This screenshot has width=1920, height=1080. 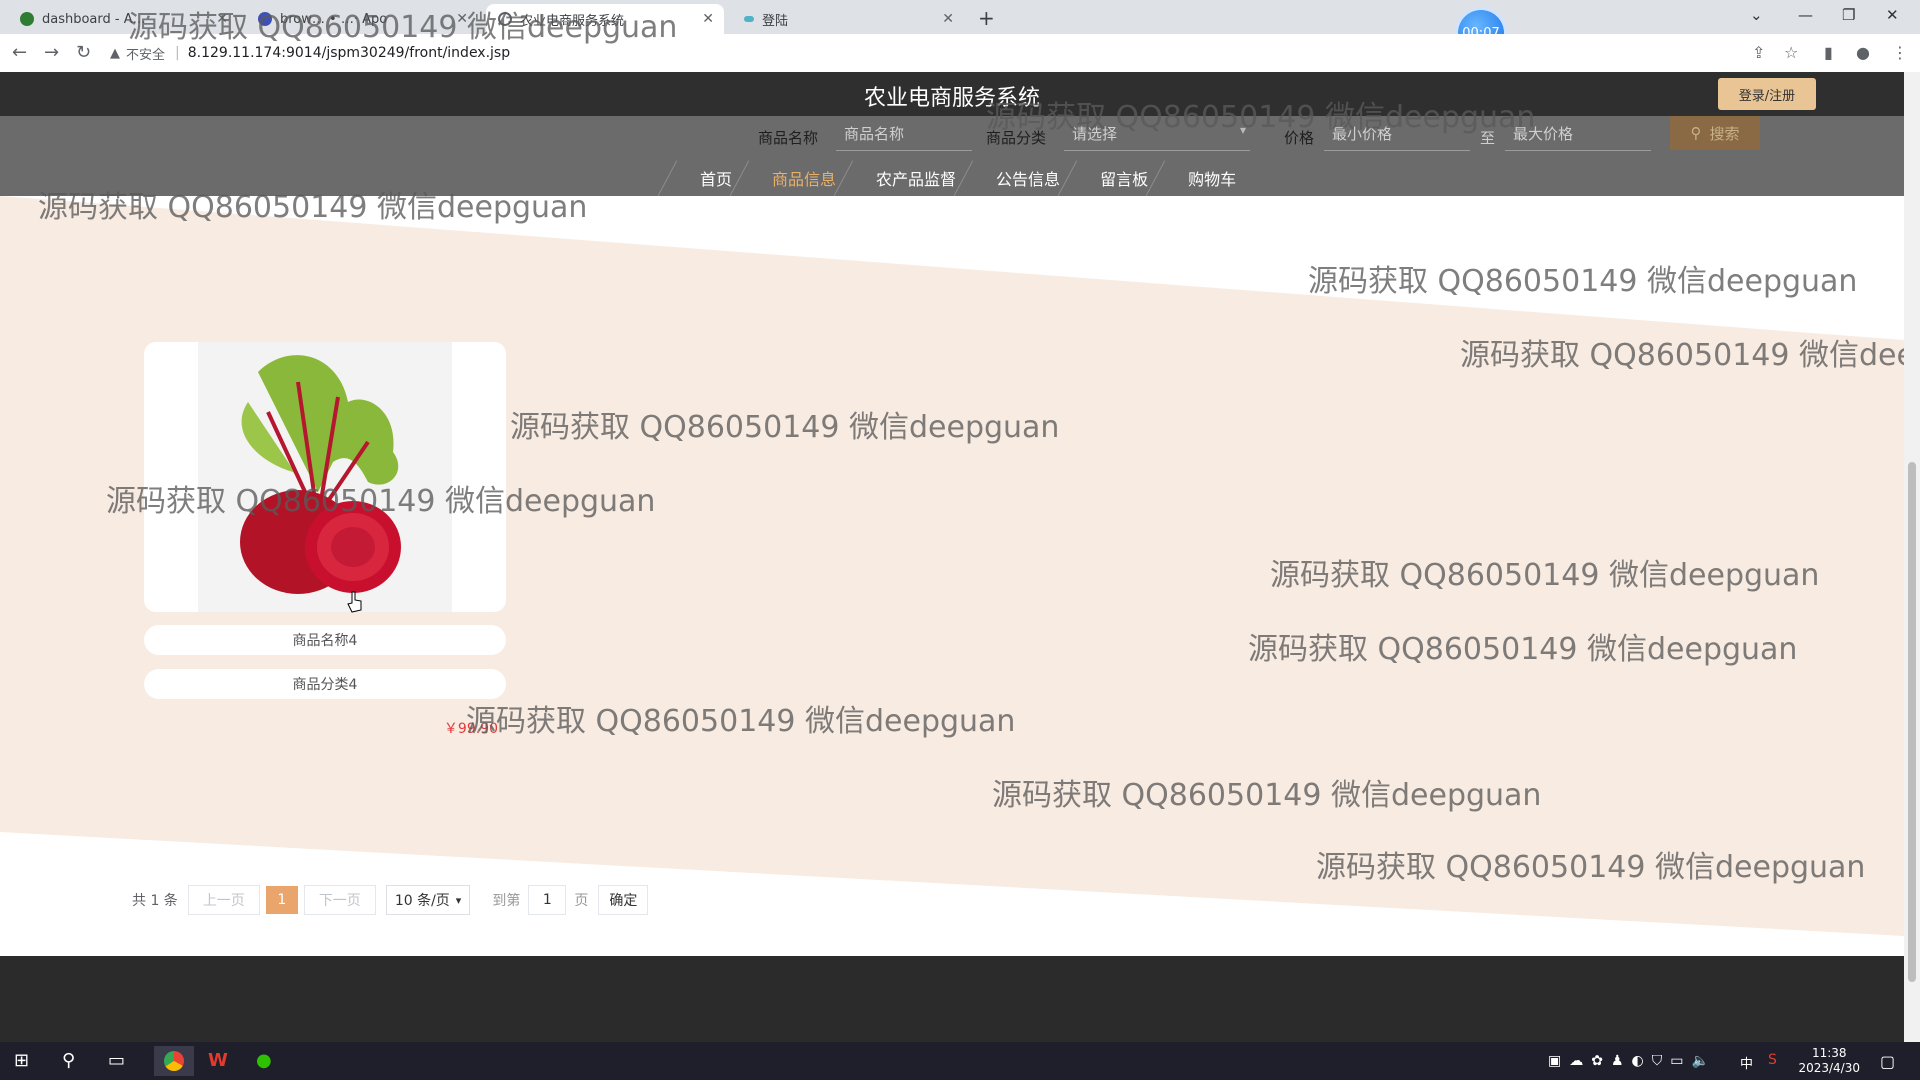 I want to click on price-label: 价格, so click(x=1299, y=137).